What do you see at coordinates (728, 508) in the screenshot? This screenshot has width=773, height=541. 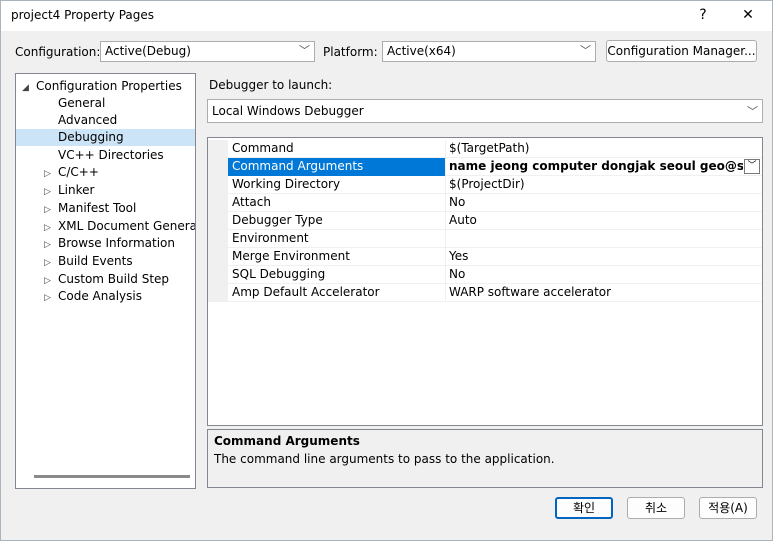 I see `apply-button: 적용(A)` at bounding box center [728, 508].